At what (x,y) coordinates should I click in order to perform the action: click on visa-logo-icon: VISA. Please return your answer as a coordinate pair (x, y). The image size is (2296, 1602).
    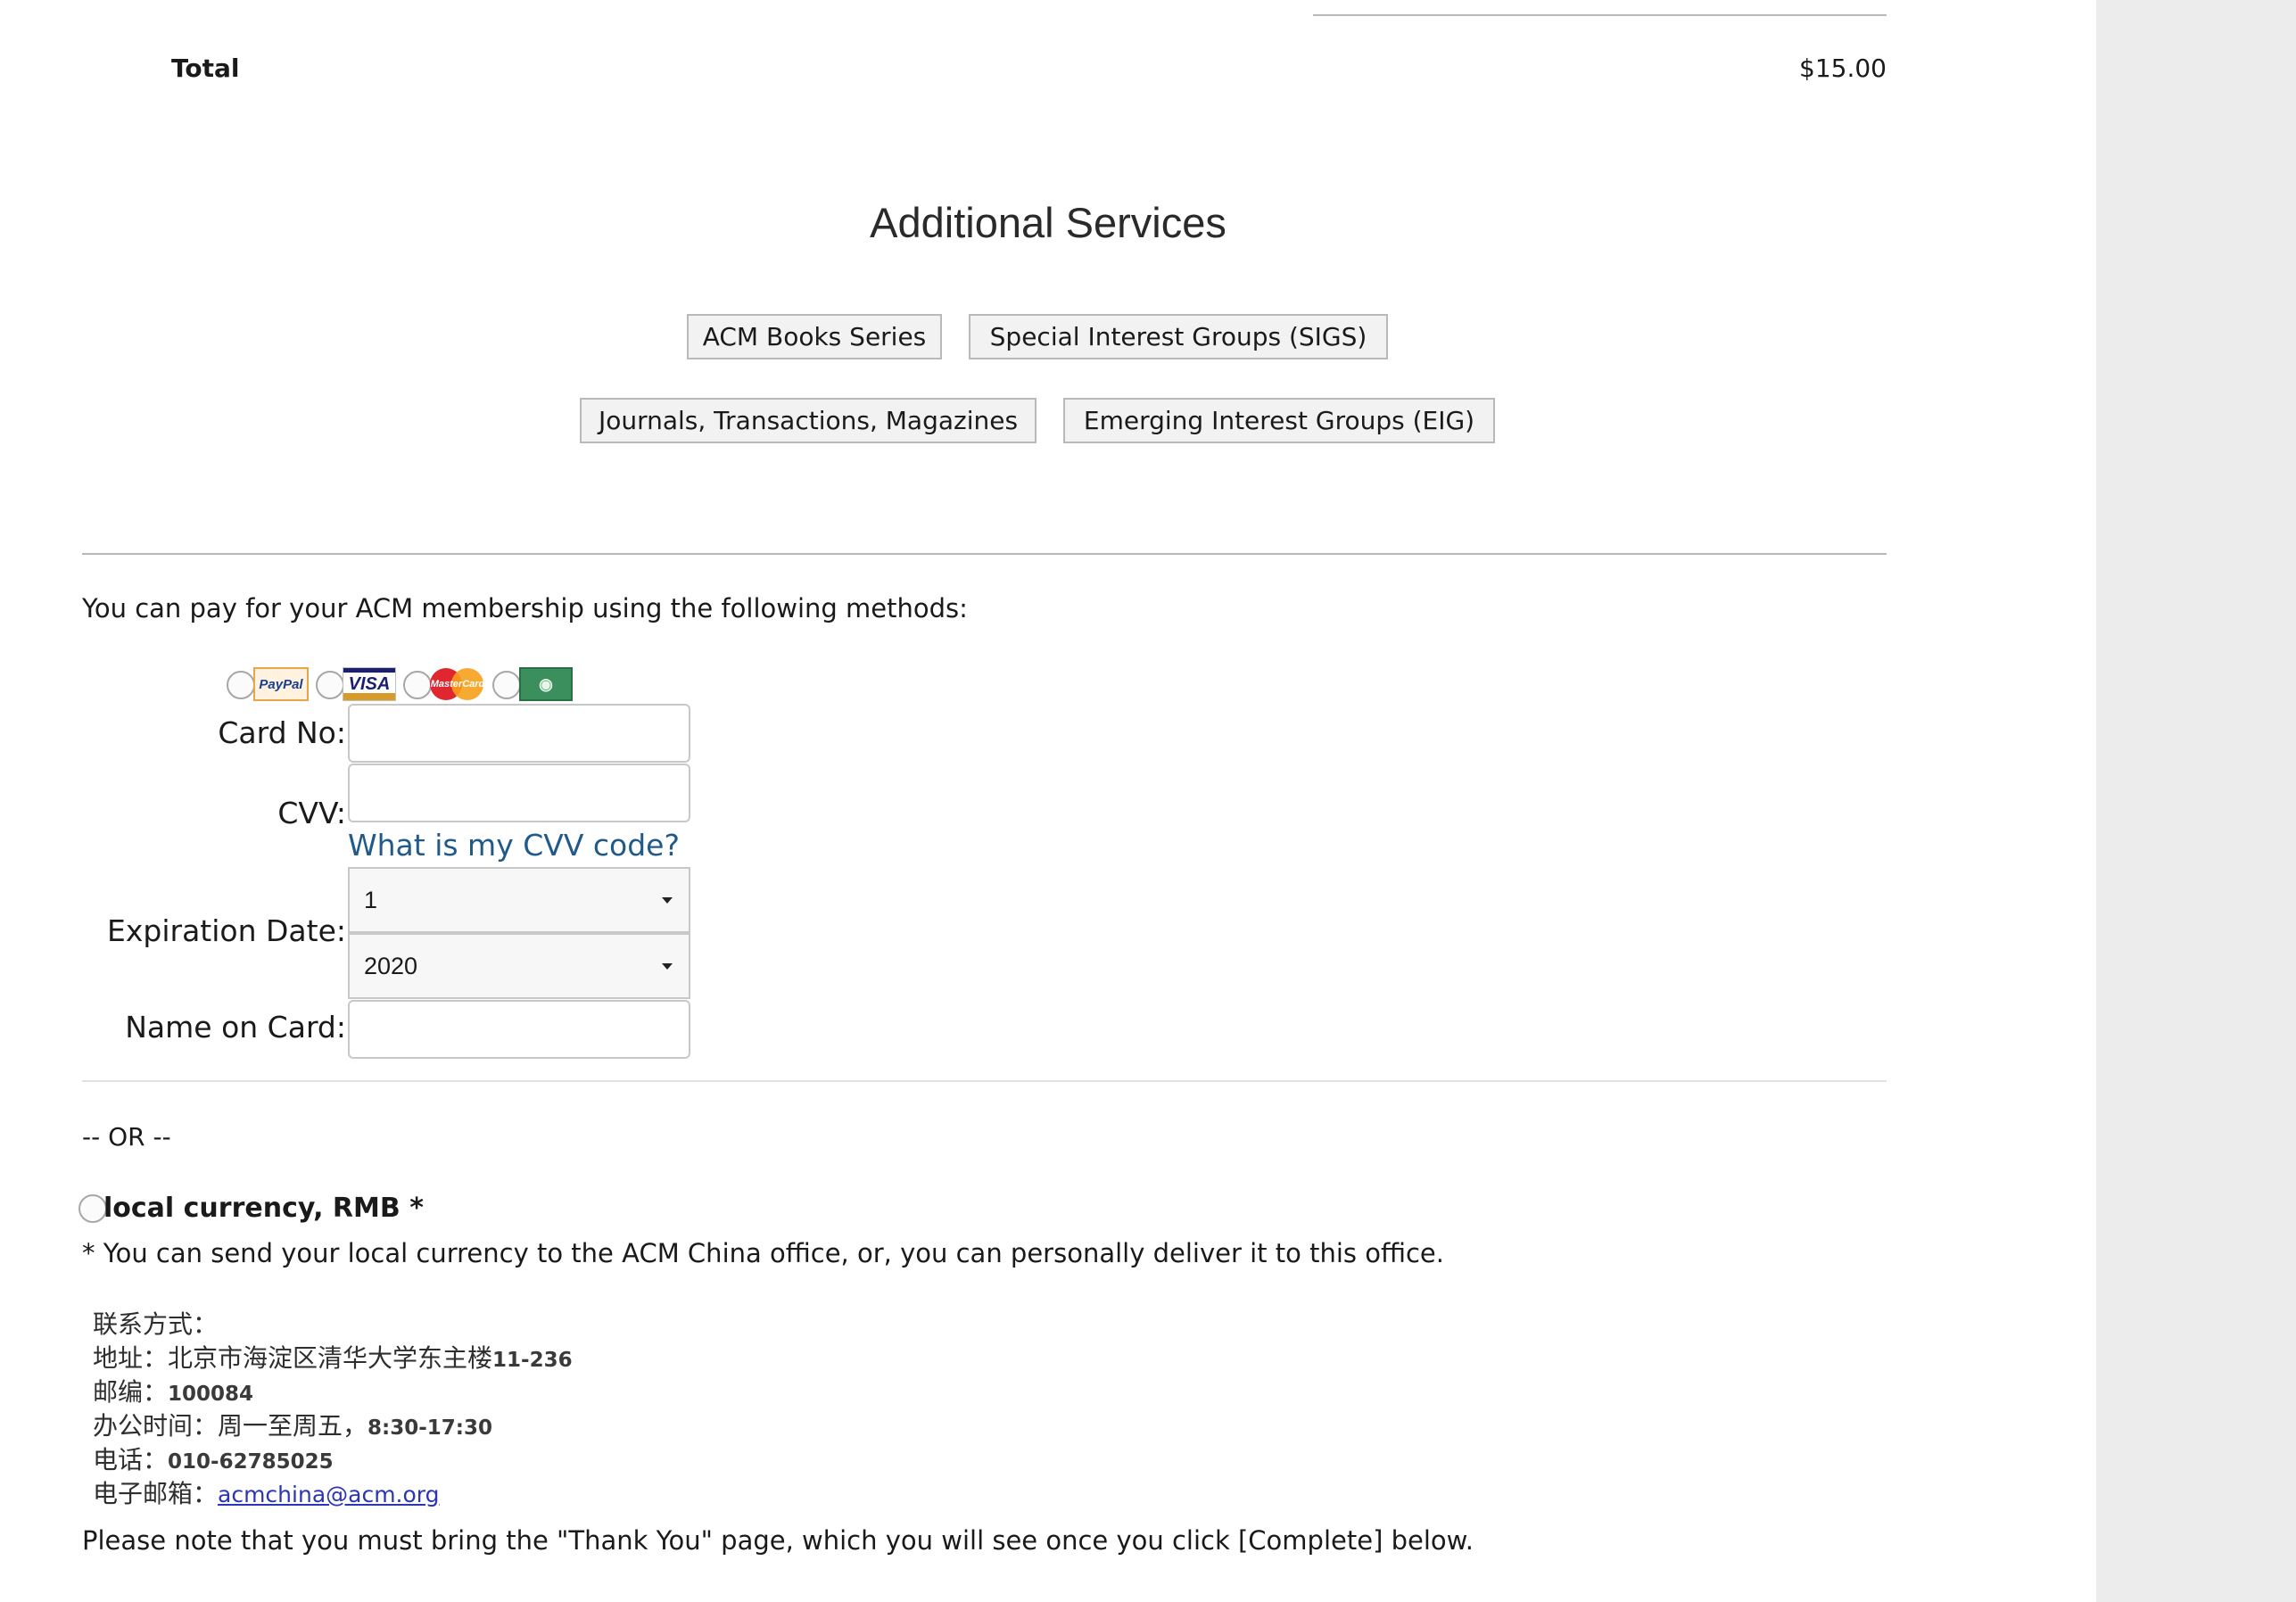
    Looking at the image, I should click on (369, 684).